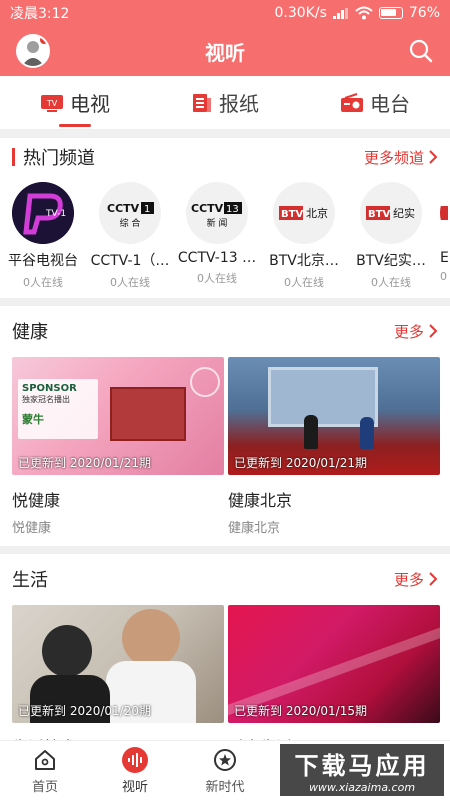 This screenshot has height=800, width=450. I want to click on tab-tv-label: 电视, so click(90, 104).